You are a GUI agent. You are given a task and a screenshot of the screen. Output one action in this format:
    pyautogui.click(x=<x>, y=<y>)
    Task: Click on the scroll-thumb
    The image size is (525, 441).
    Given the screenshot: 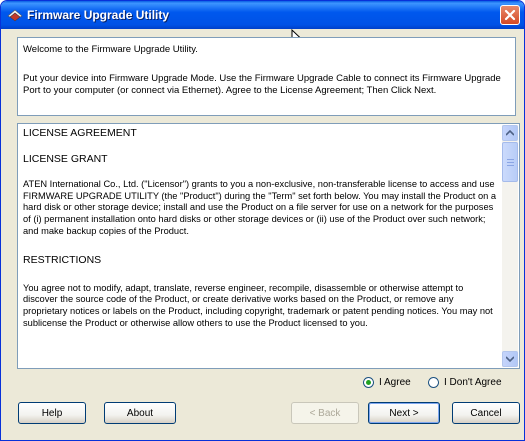 What is the action you would take?
    pyautogui.click(x=510, y=162)
    